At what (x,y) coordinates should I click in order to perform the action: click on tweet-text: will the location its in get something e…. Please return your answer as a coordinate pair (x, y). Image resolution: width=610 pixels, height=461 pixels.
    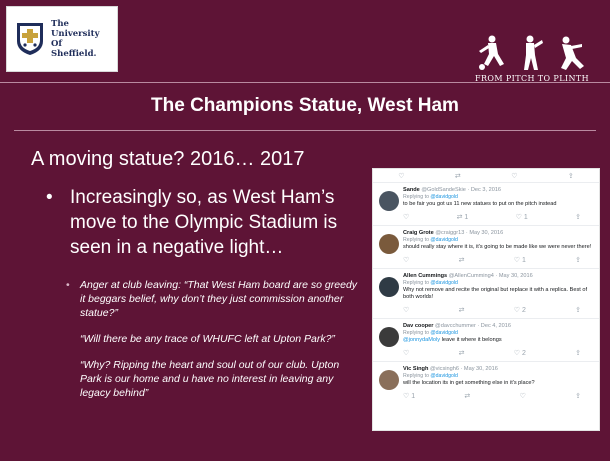
    Looking at the image, I should click on (469, 383).